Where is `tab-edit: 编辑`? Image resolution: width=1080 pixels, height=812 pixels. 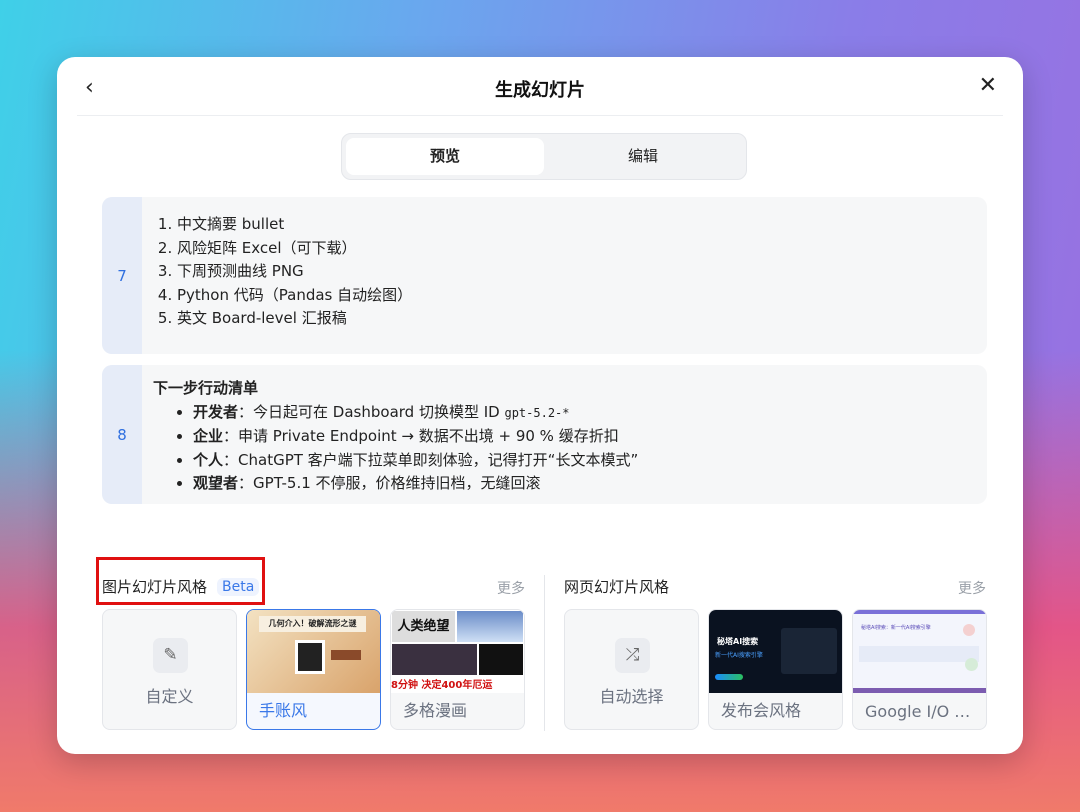 tab-edit: 编辑 is located at coordinates (643, 156).